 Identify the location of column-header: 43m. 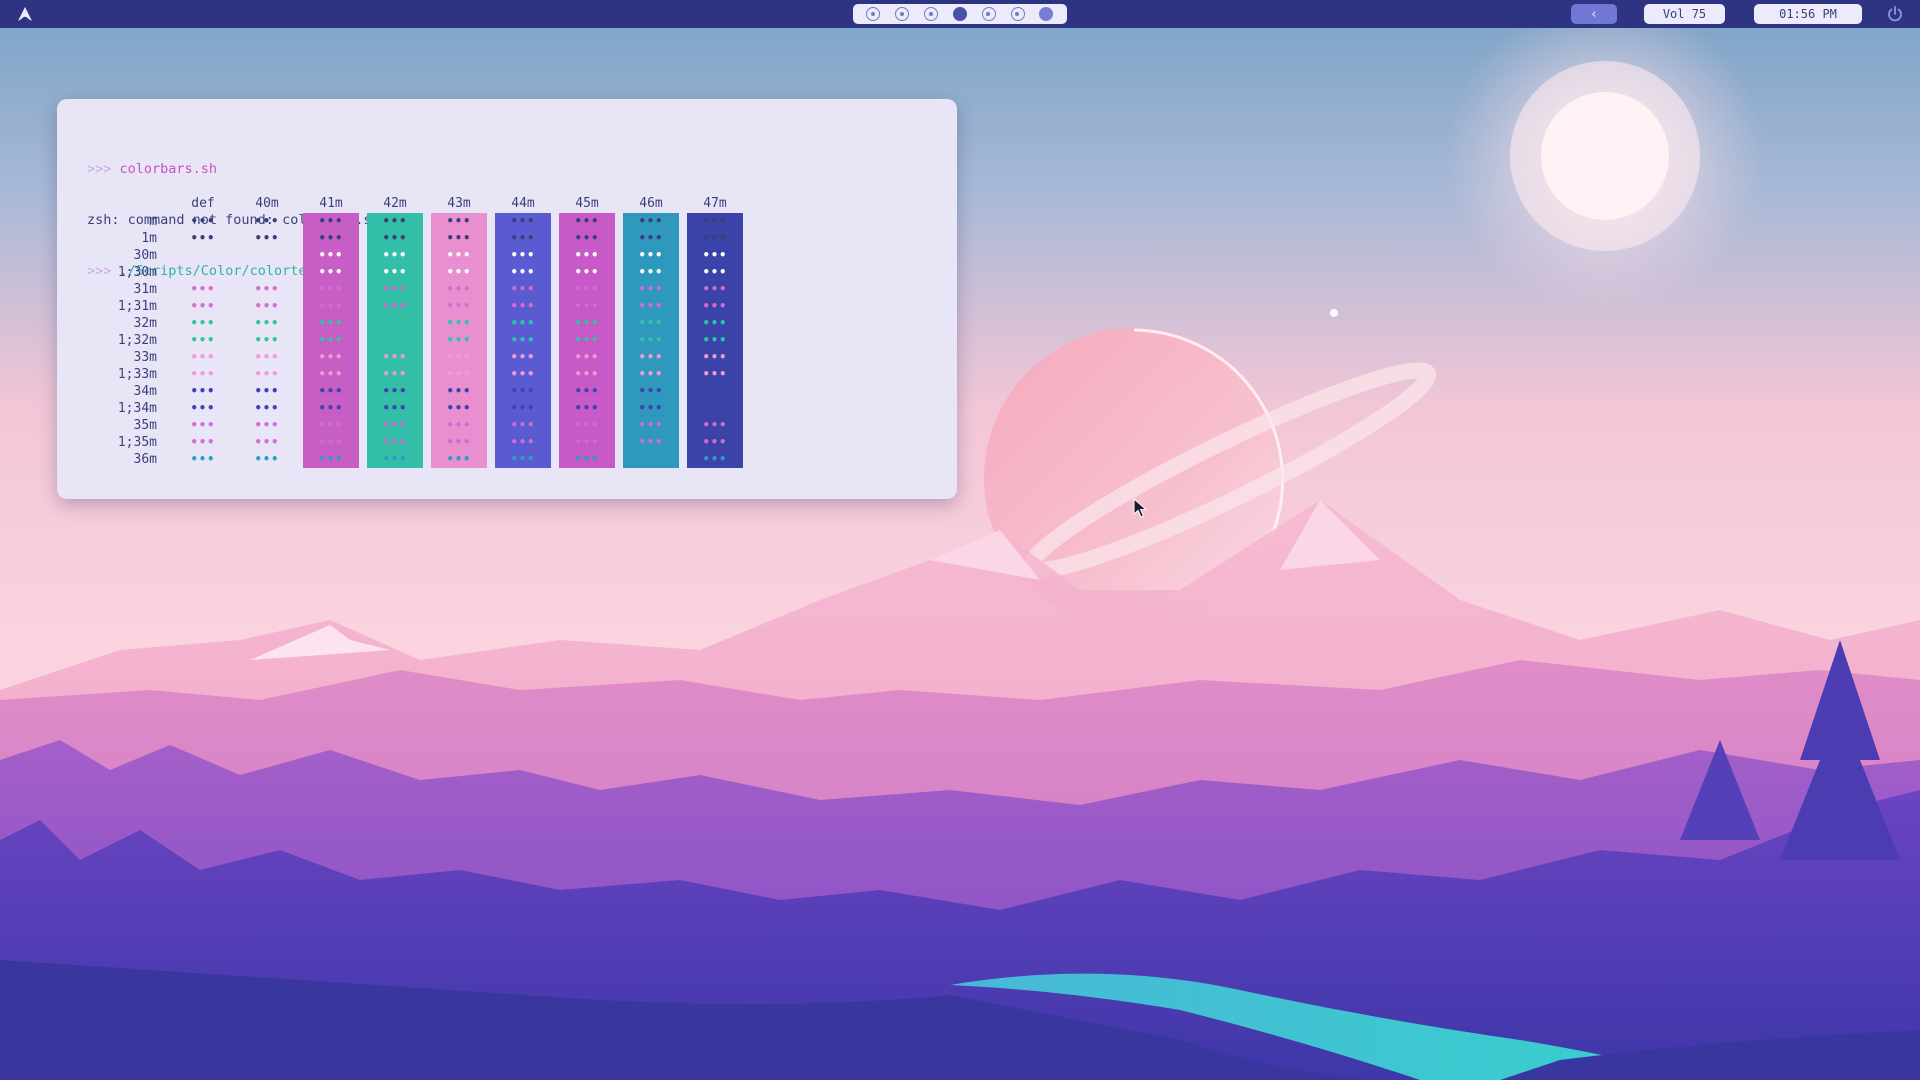
(459, 203).